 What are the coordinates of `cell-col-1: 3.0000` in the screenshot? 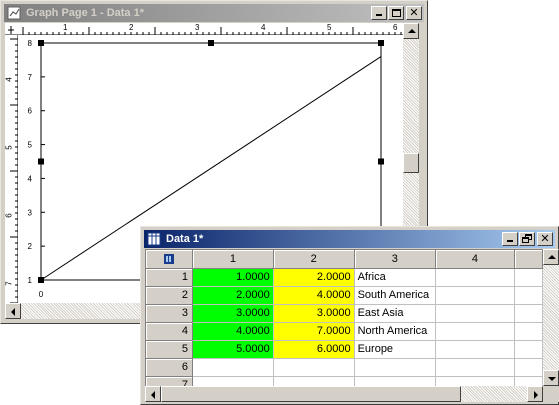 It's located at (233, 313).